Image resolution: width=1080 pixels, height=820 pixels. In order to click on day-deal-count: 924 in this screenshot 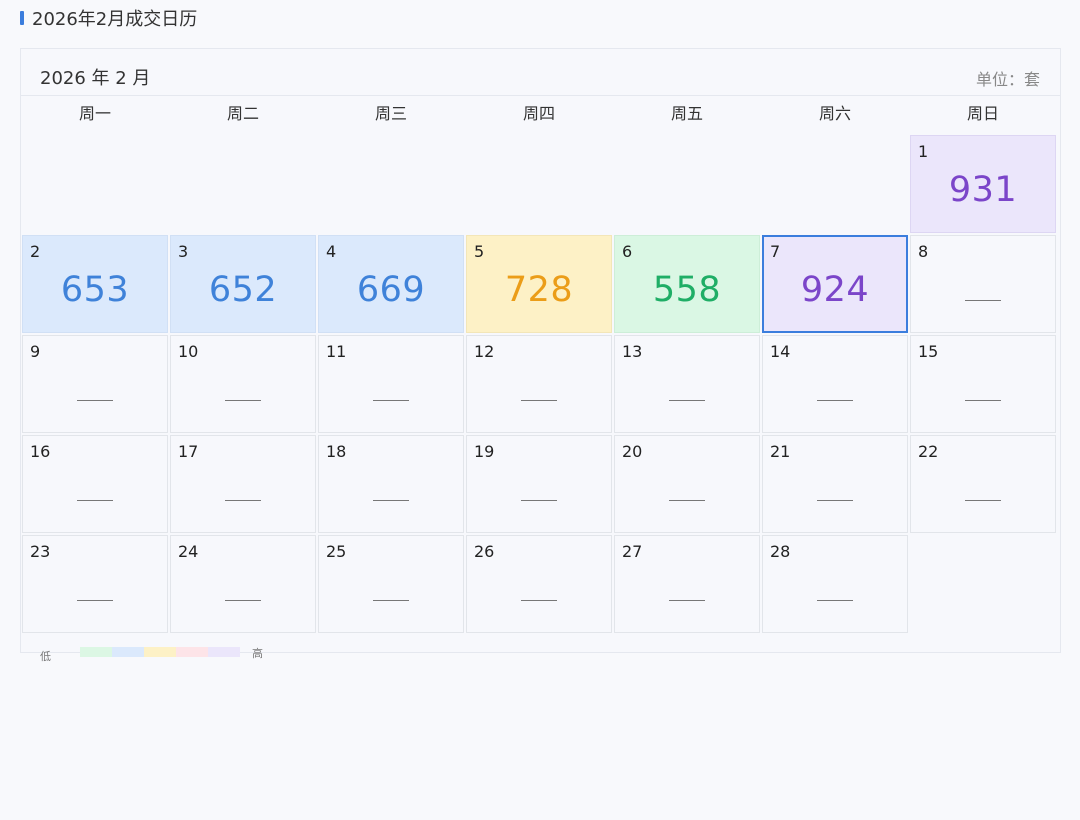, I will do `click(835, 290)`.